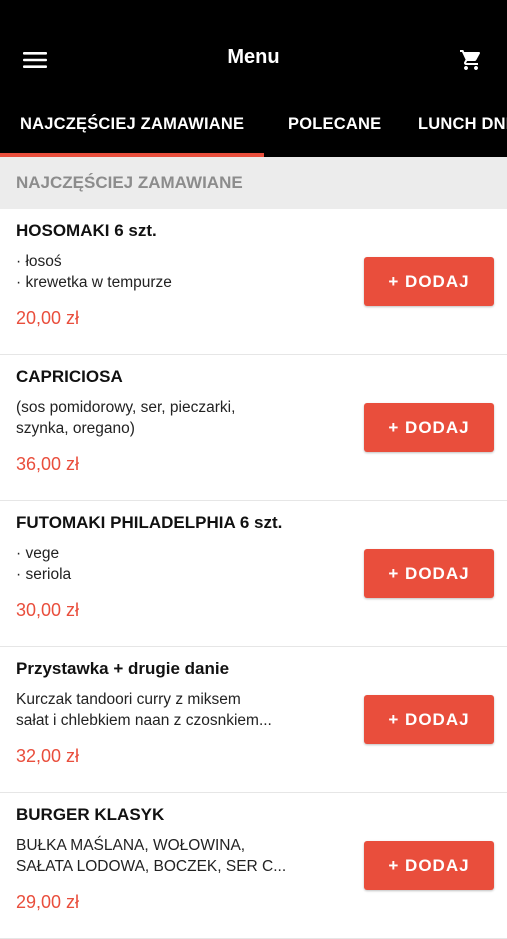 This screenshot has width=507, height=939. What do you see at coordinates (86, 230) in the screenshot?
I see `item-name: HOSOMAKI 6 szt.` at bounding box center [86, 230].